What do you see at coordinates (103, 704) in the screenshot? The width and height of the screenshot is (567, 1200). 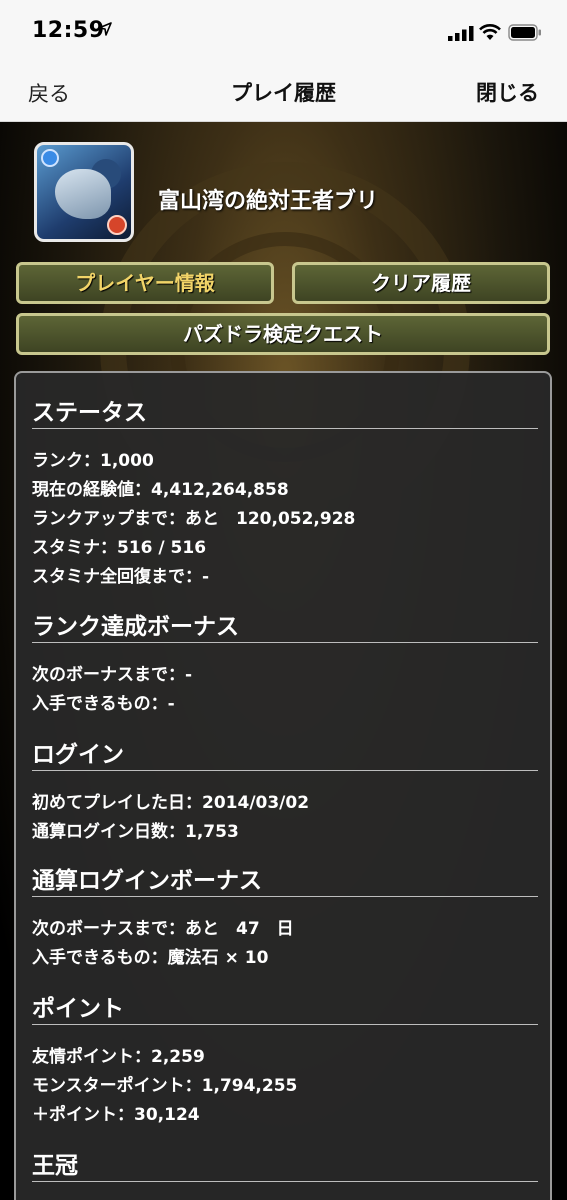 I see `rank-bonus-reward: 入手できるもの：-` at bounding box center [103, 704].